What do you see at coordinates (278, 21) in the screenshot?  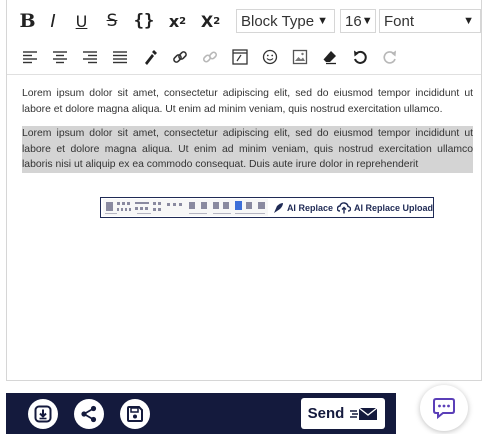 I see `block-type-value: Block Type` at bounding box center [278, 21].